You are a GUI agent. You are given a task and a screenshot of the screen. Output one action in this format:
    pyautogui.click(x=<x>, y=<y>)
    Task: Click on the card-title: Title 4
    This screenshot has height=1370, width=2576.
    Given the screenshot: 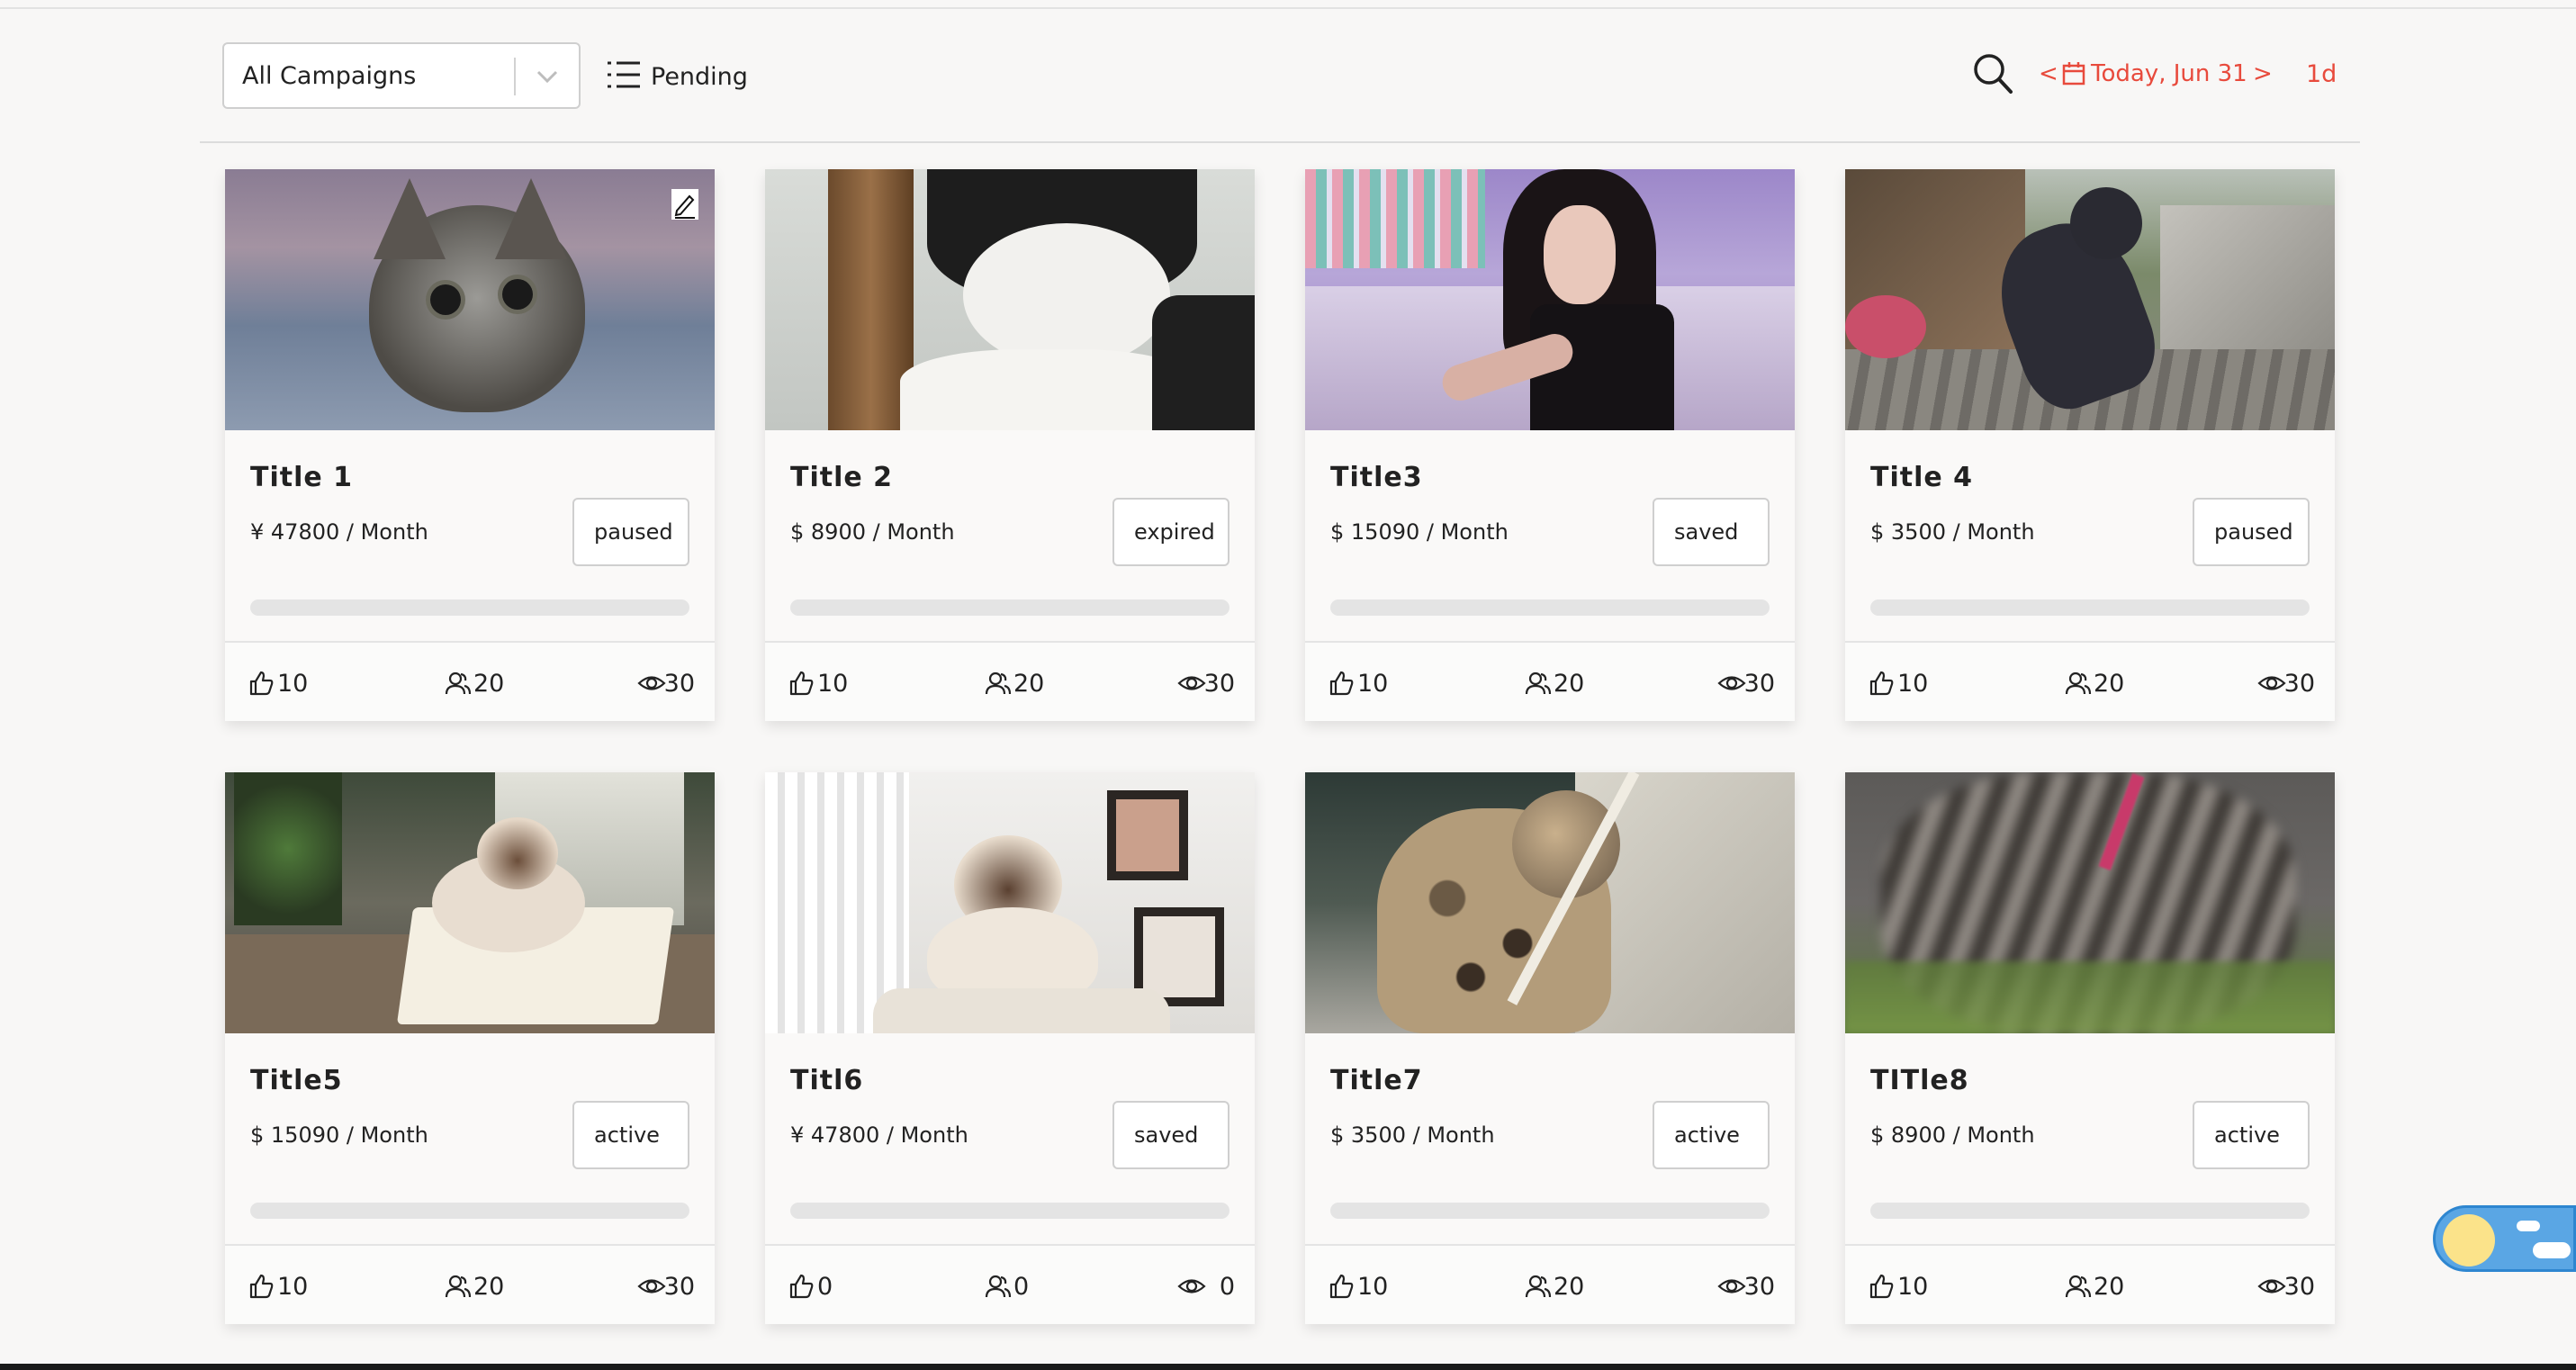 What is the action you would take?
    pyautogui.click(x=1922, y=477)
    